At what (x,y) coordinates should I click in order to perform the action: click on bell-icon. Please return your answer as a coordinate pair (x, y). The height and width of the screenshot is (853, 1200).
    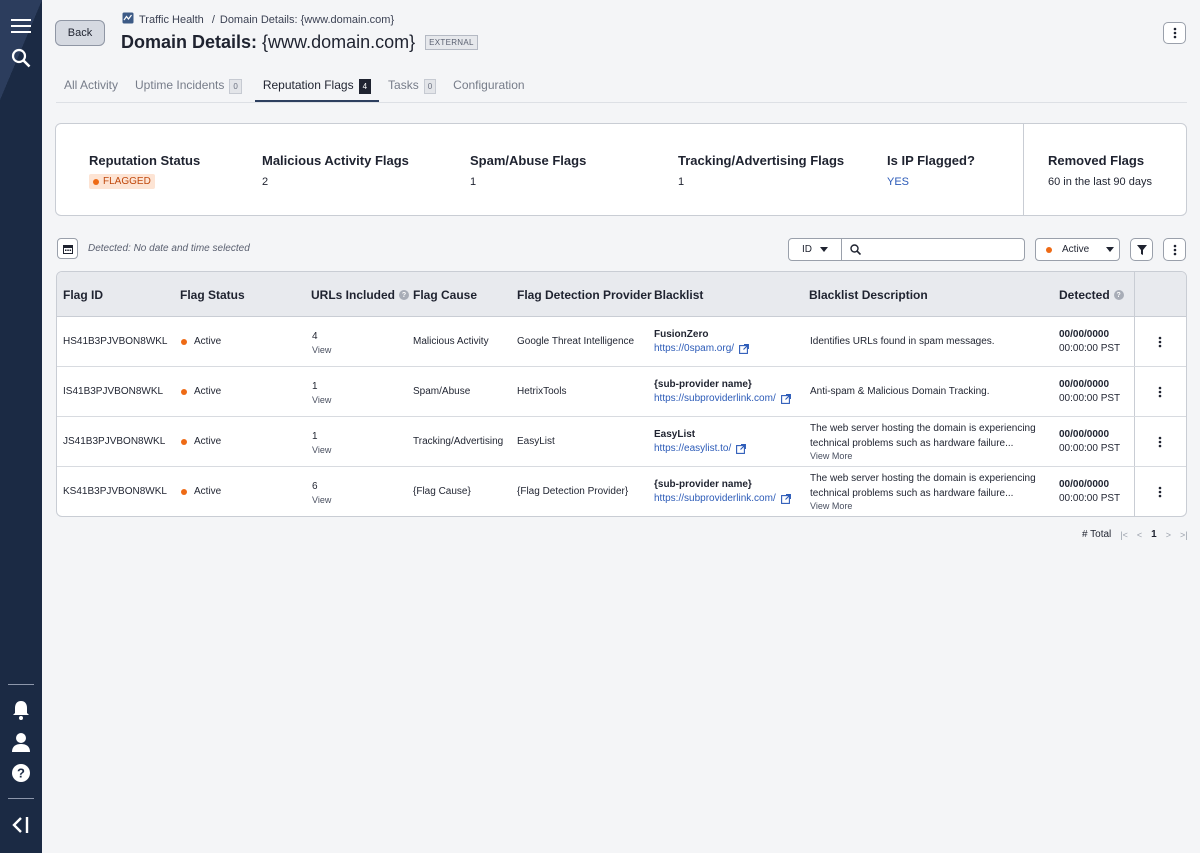
    Looking at the image, I should click on (21, 710).